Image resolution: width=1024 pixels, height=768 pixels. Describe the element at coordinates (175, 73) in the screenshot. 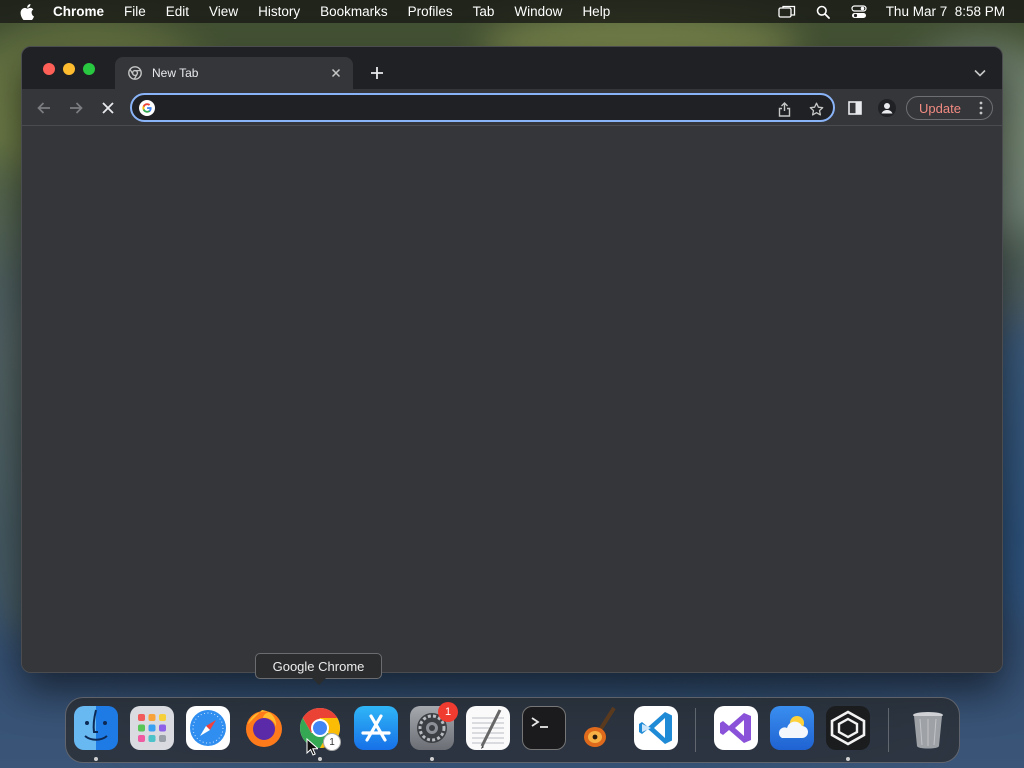

I see `tab-title: New Tab` at that location.